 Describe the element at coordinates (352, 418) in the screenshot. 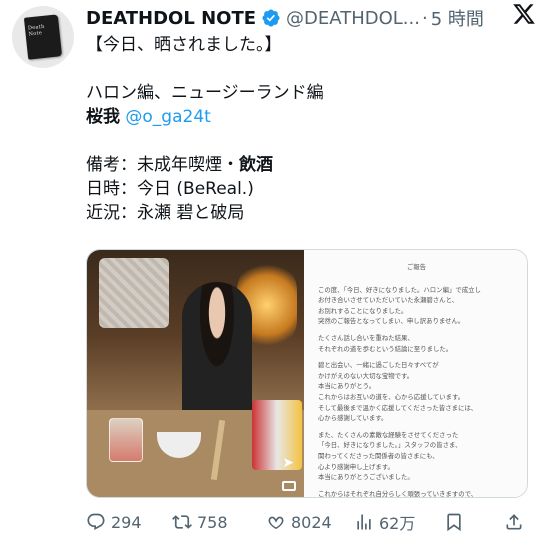

I see `notice-line: 心から感謝しています。` at that location.